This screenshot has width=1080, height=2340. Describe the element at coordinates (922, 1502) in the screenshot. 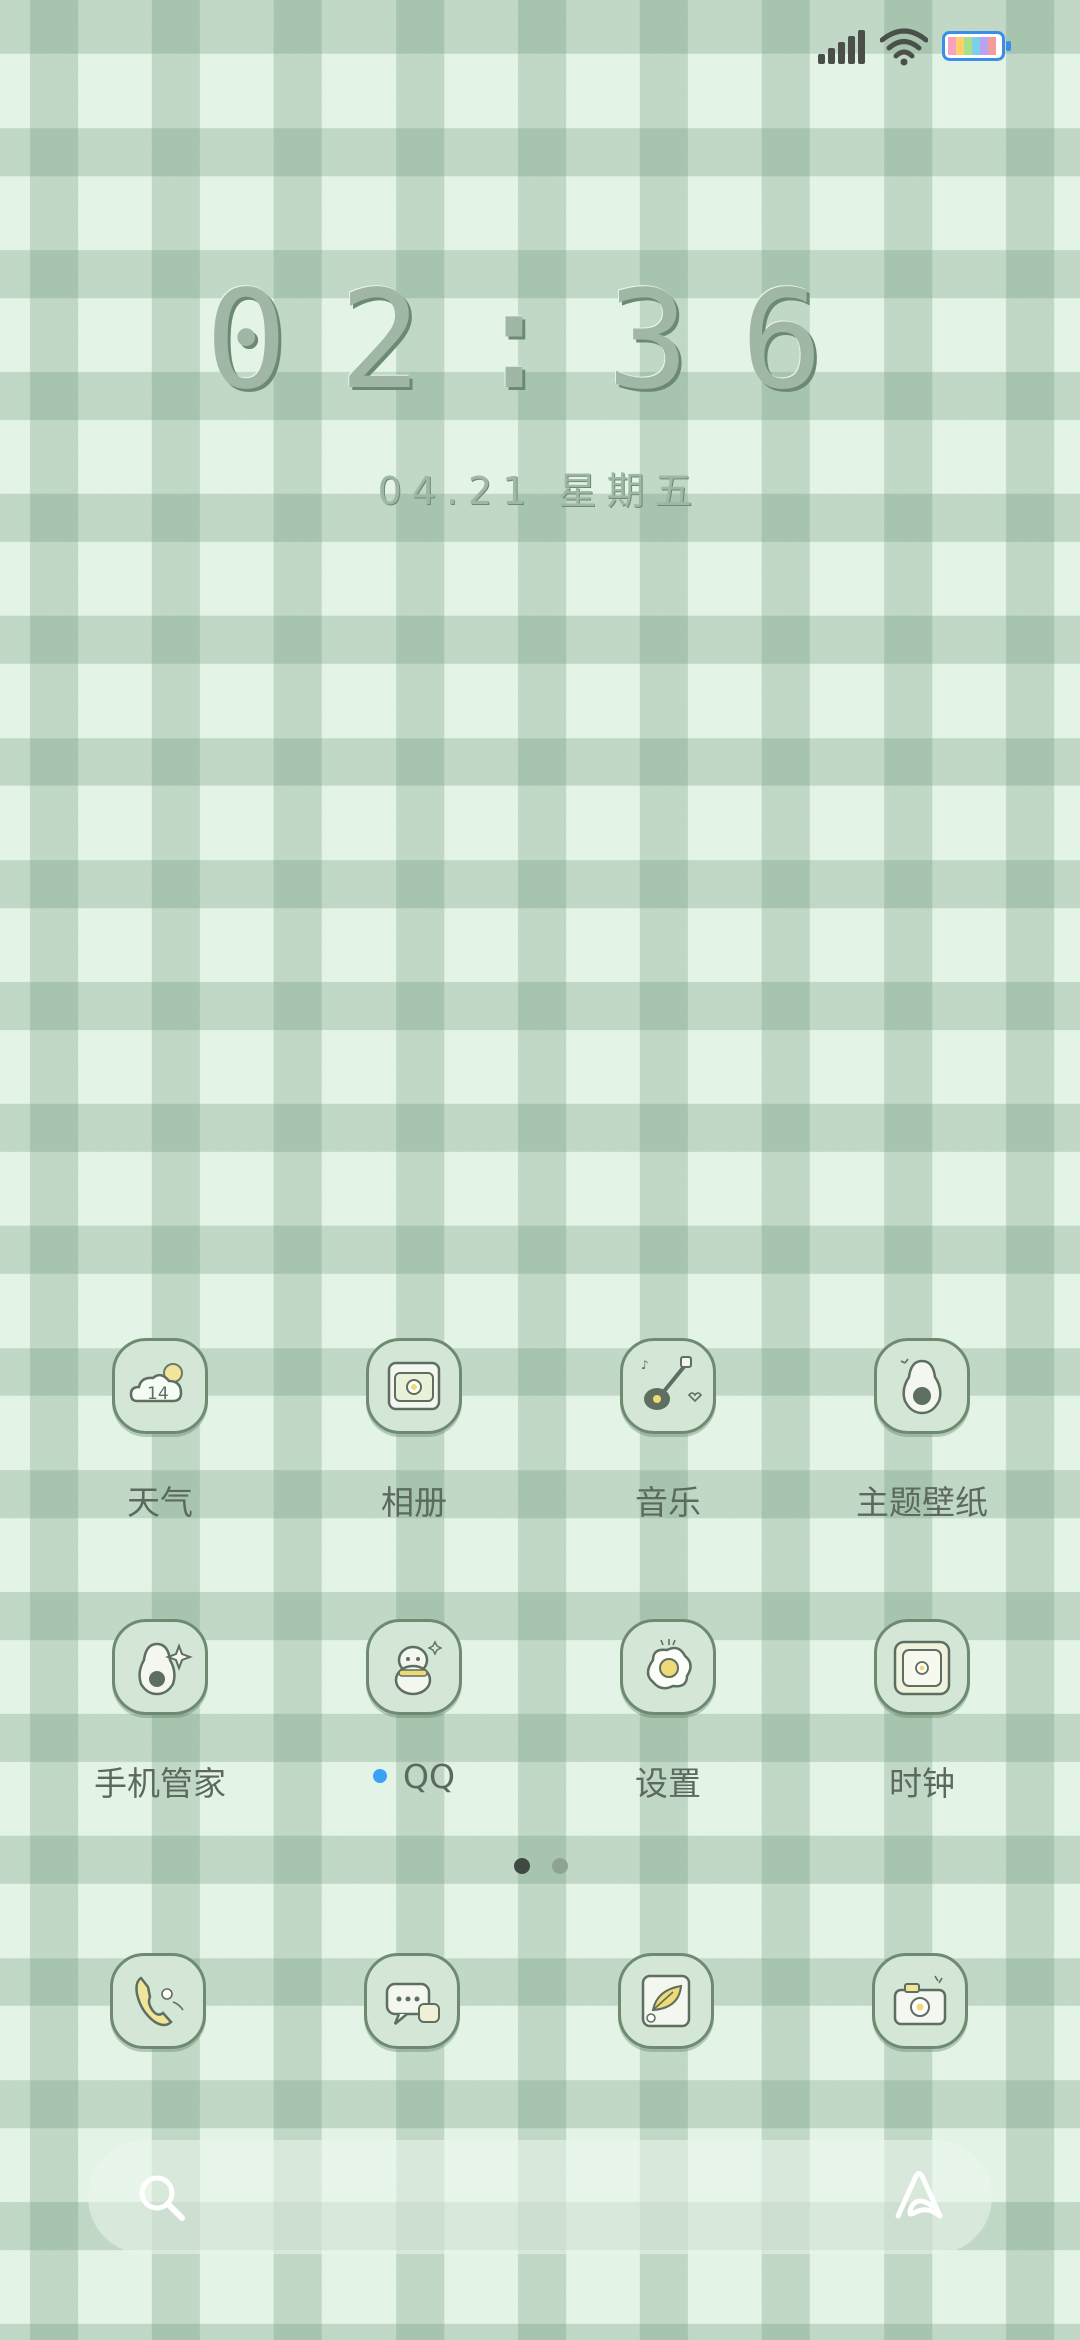

I see `app-label-themes: 主题壁纸` at that location.